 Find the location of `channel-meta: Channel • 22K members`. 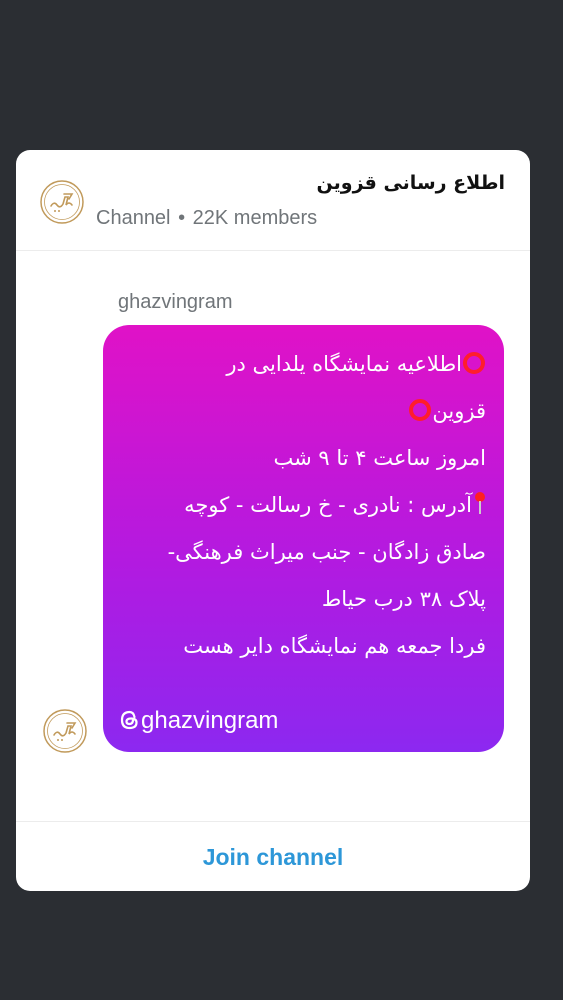

channel-meta: Channel • 22K members is located at coordinates (206, 218).